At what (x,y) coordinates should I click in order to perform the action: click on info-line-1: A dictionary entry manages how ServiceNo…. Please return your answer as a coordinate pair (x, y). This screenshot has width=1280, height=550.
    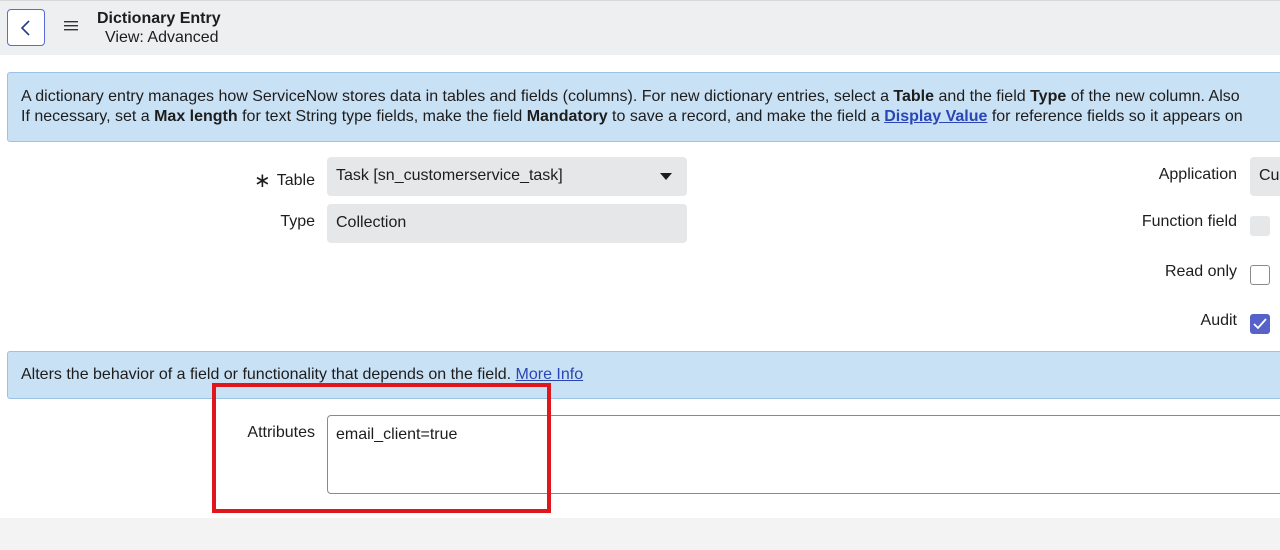
    Looking at the image, I should click on (630, 96).